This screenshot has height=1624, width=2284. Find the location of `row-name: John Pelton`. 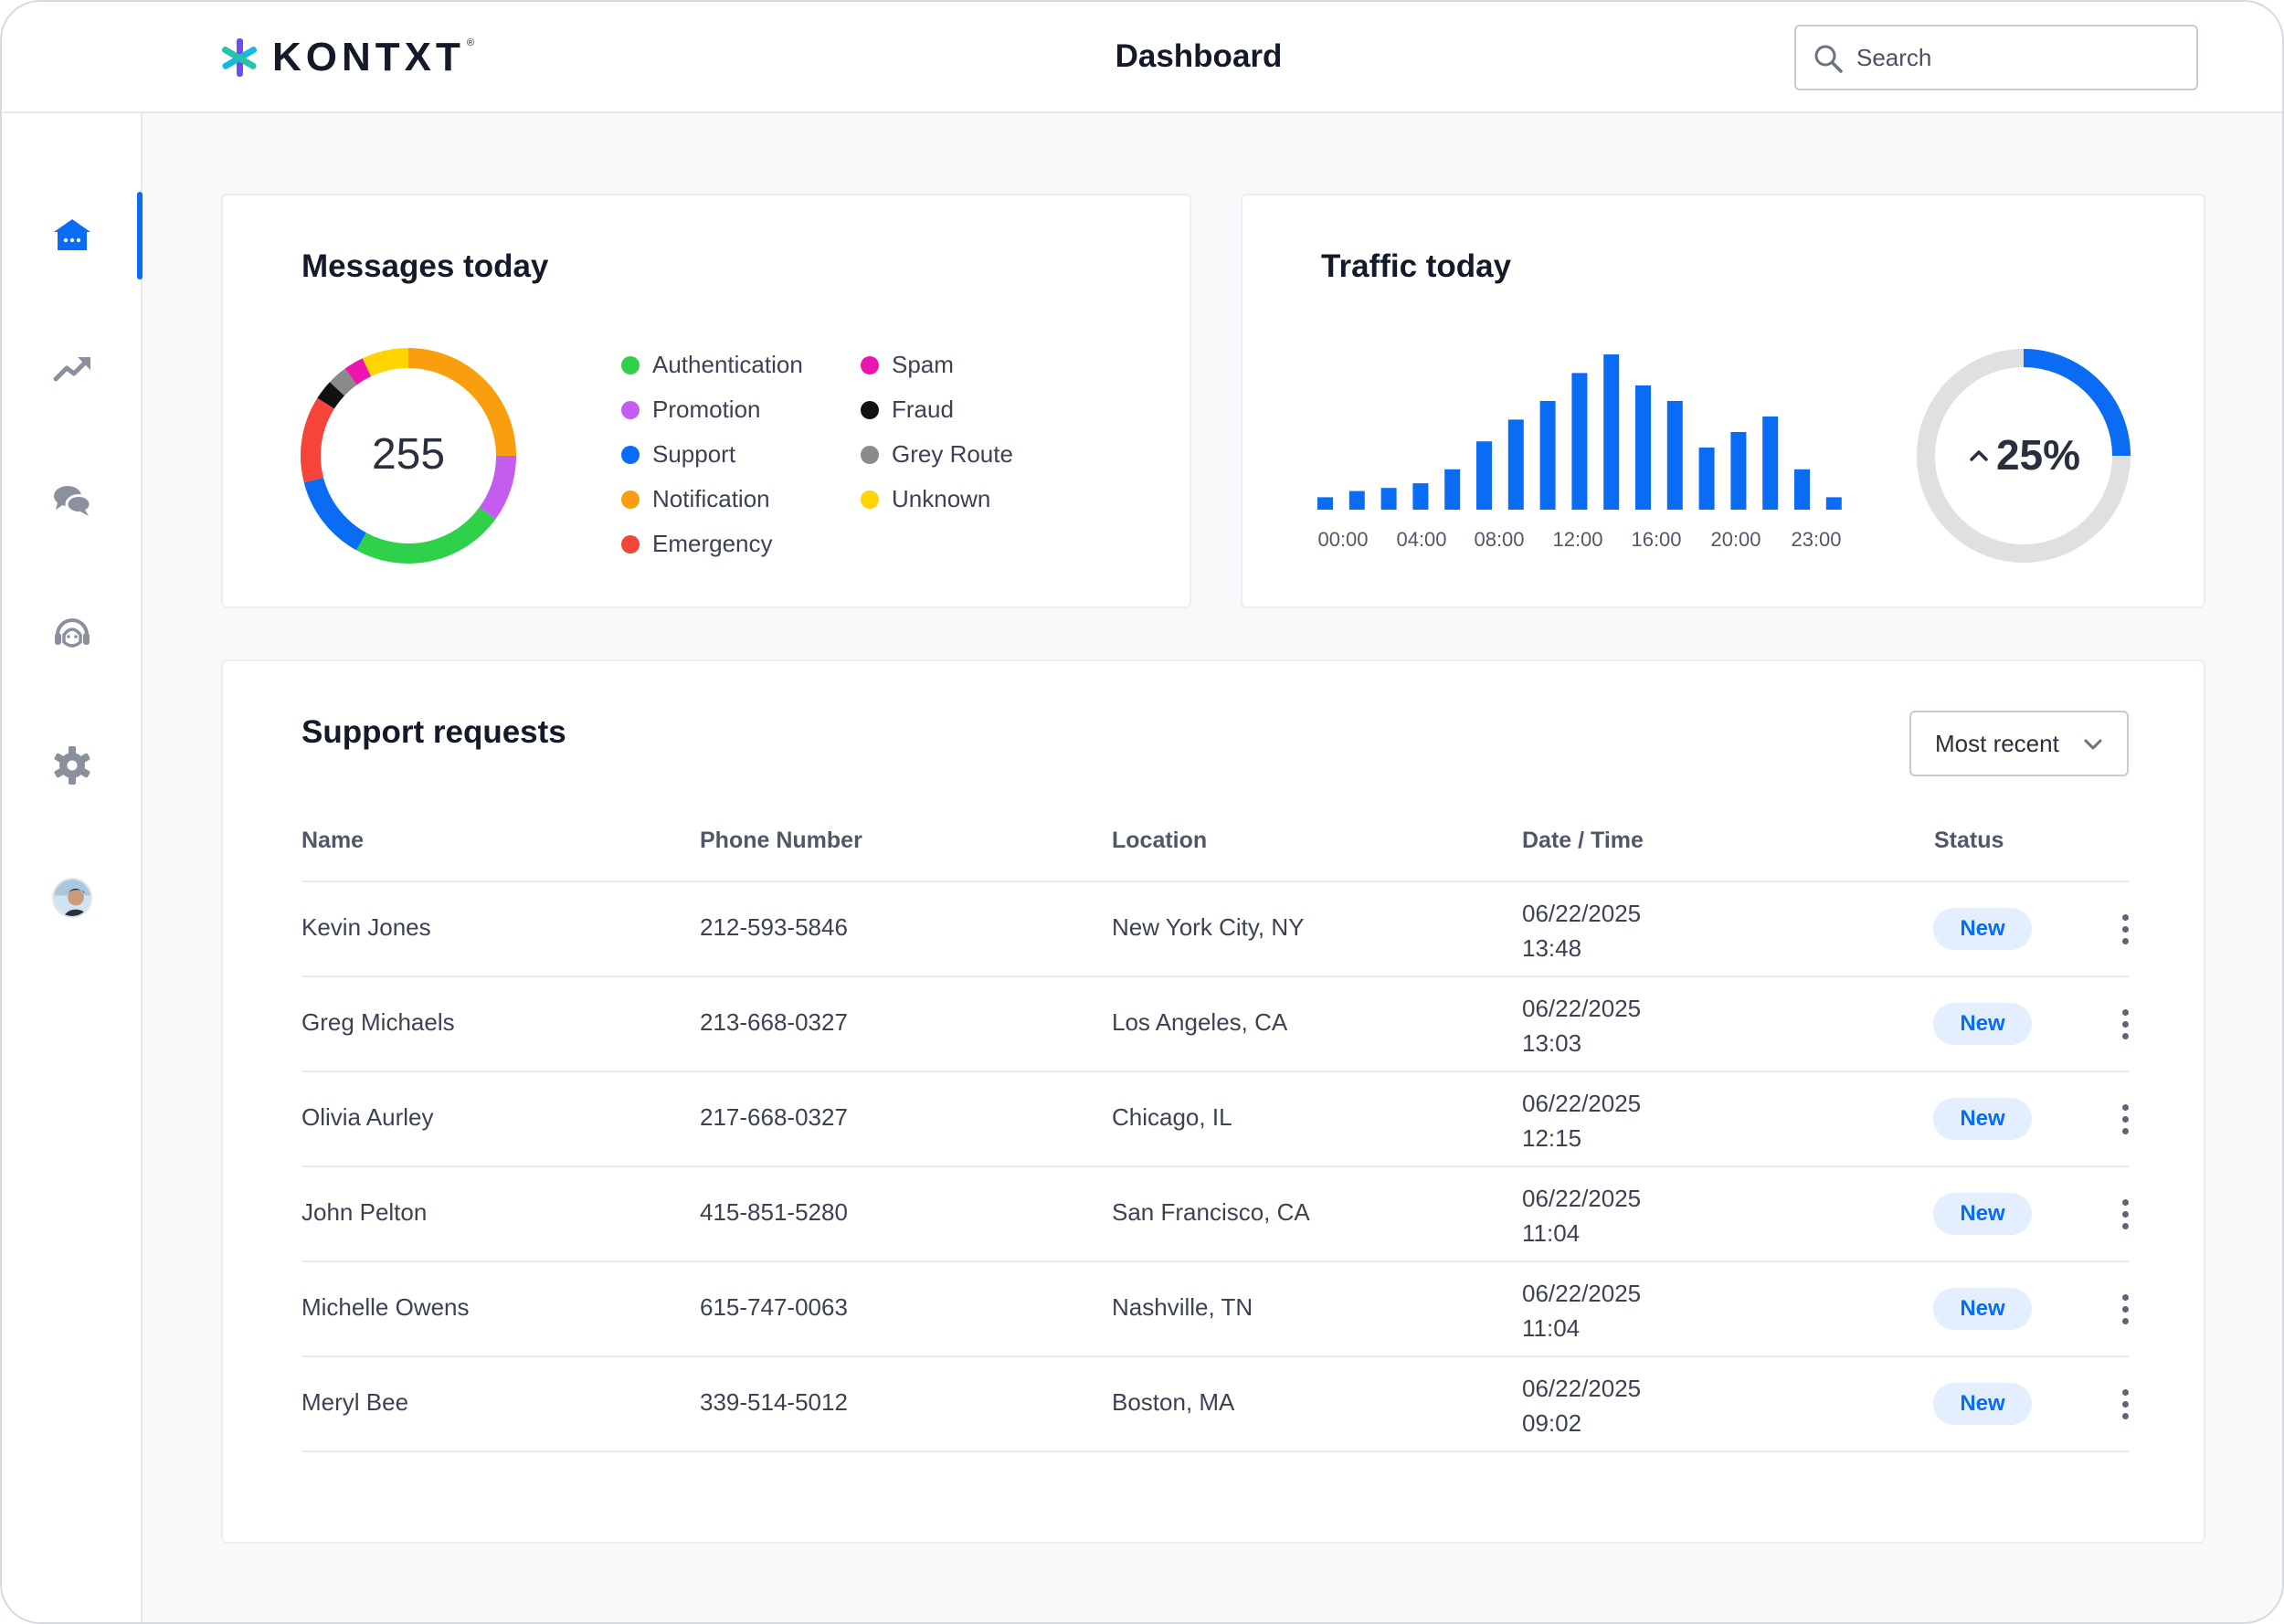

row-name: John Pelton is located at coordinates (364, 1212).